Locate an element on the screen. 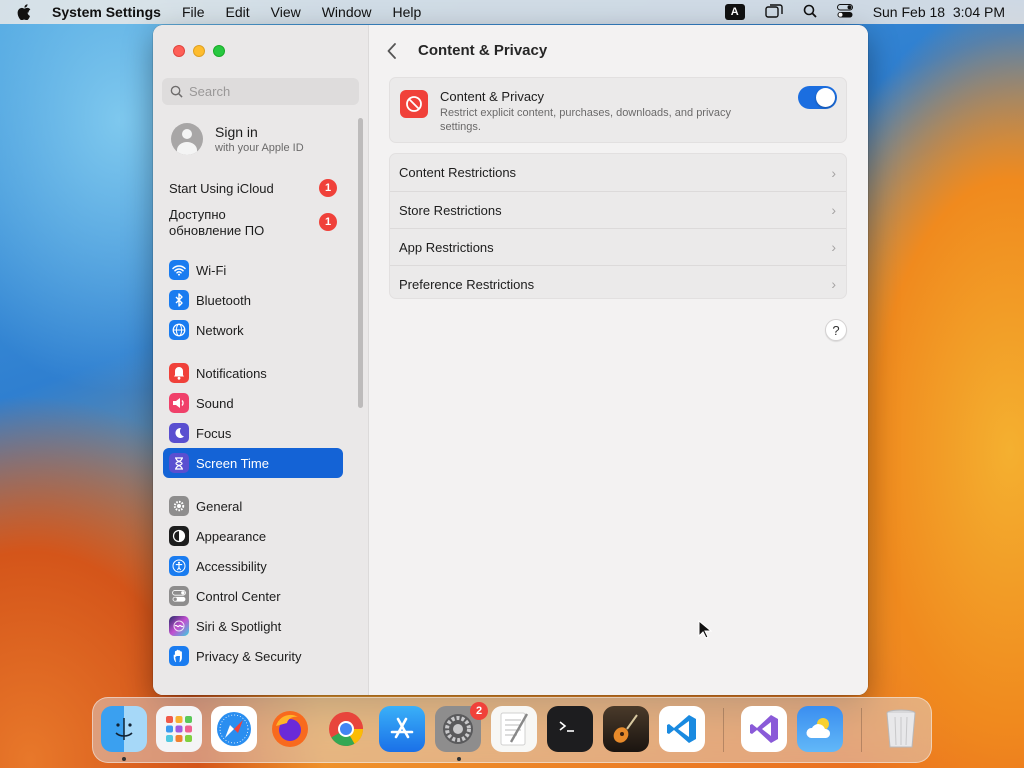 This screenshot has width=1024, height=768. row-store-restrictions: Store Restrictions › is located at coordinates (618, 209).